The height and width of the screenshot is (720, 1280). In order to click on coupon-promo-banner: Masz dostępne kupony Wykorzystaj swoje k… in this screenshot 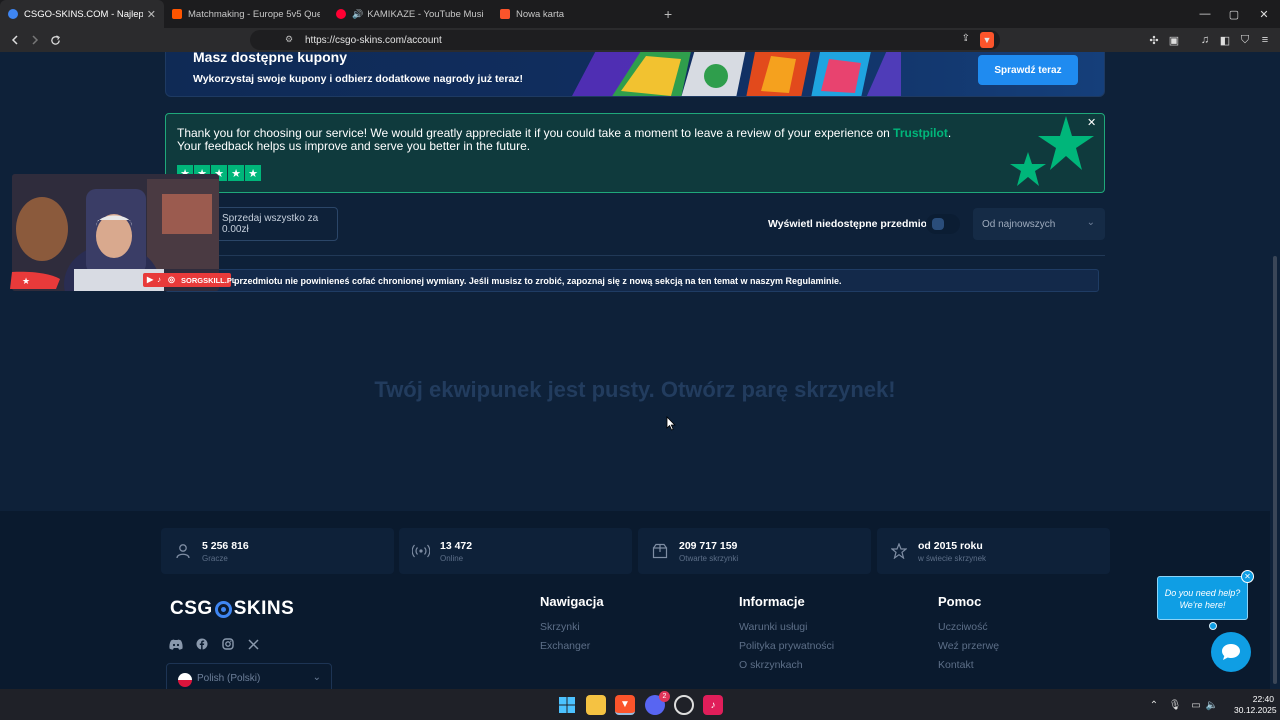, I will do `click(635, 74)`.